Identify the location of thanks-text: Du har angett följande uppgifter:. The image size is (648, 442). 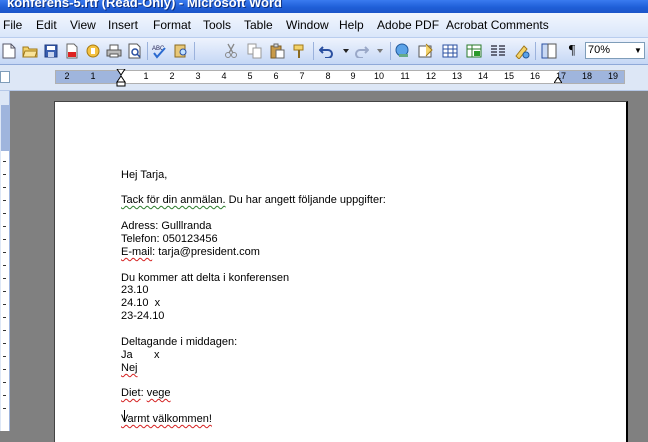
(305, 200).